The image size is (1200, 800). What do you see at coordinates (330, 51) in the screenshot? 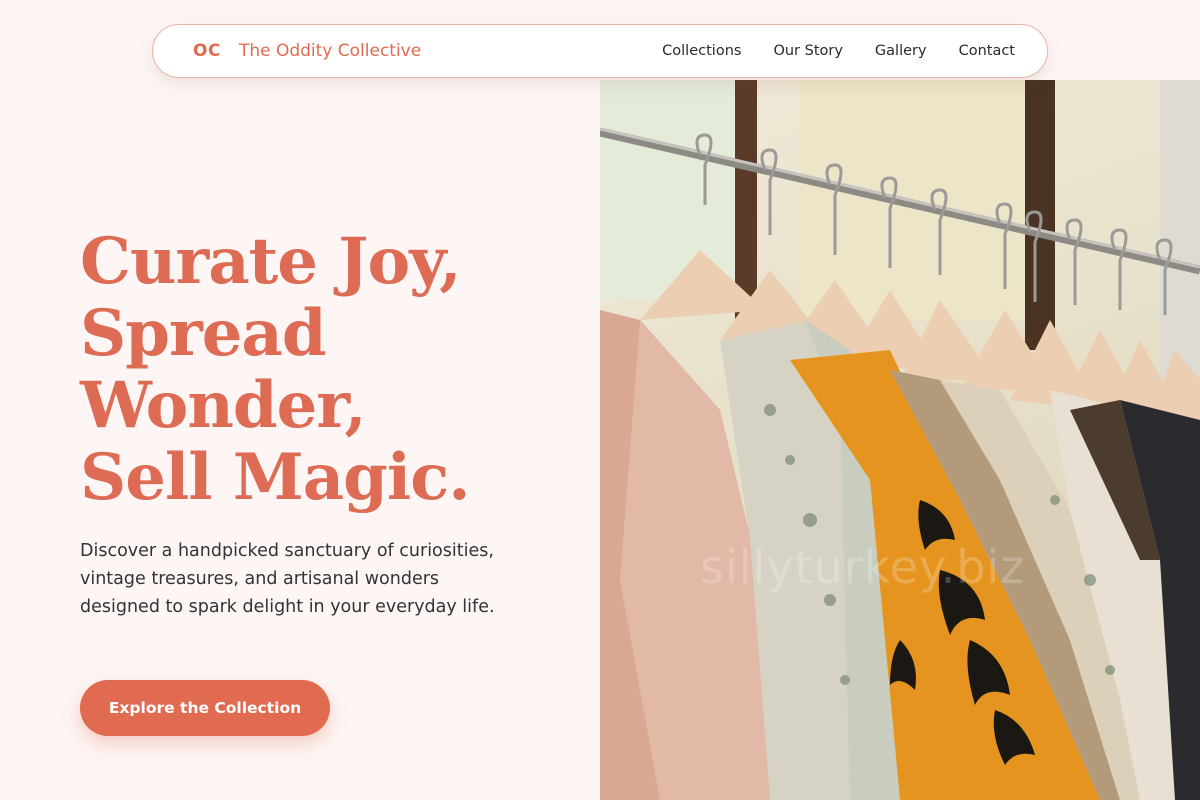
I see `brand-name: The Oddity Collective` at bounding box center [330, 51].